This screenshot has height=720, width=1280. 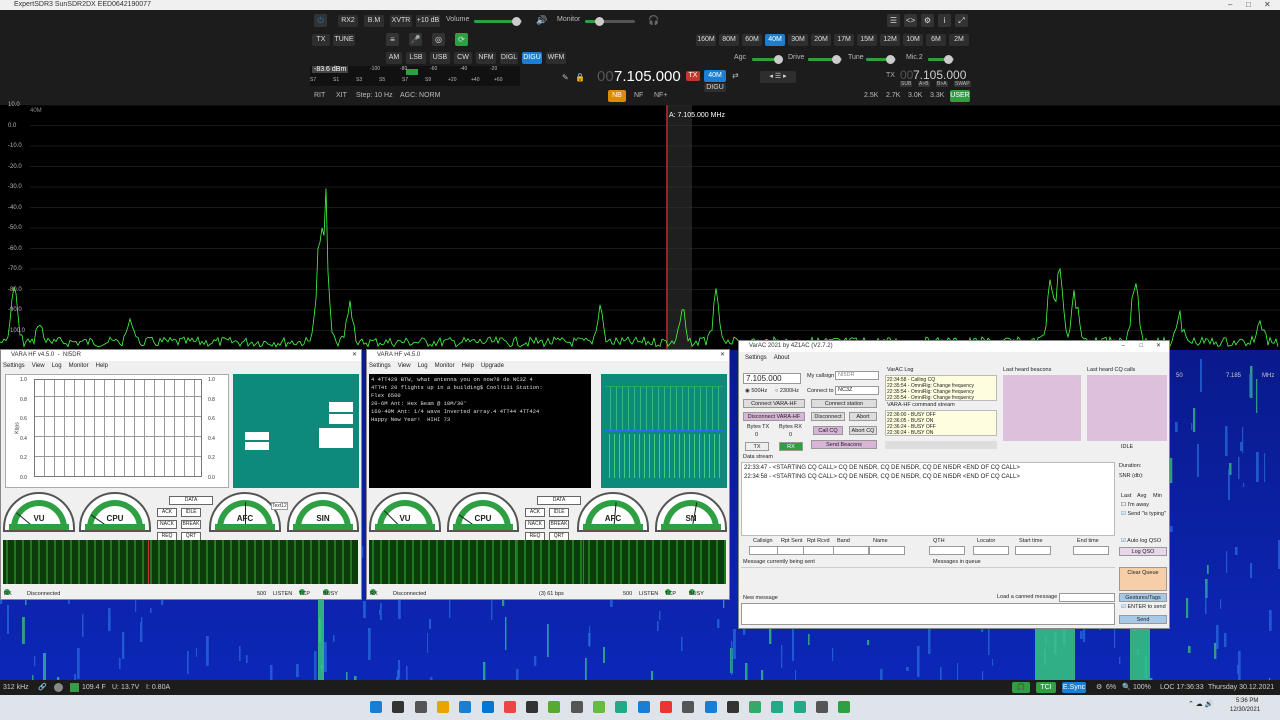 What do you see at coordinates (774, 403) in the screenshot?
I see `varac-connect-vara-button: Connect VARA-HF` at bounding box center [774, 403].